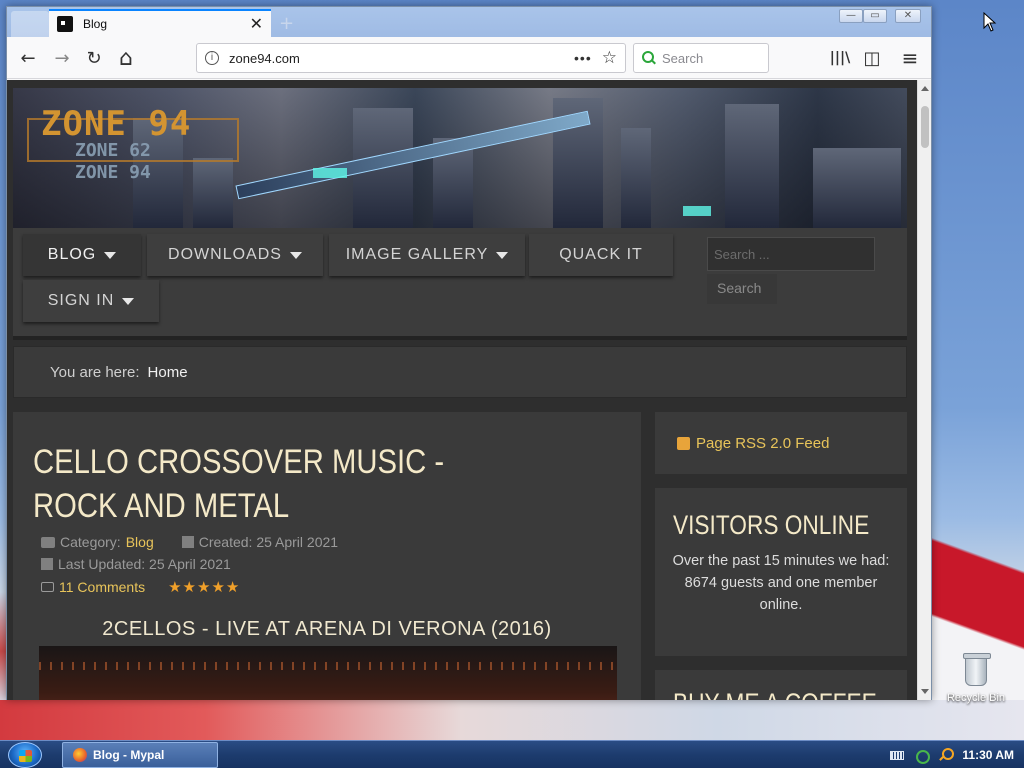 Image resolution: width=1024 pixels, height=768 pixels. What do you see at coordinates (396, 58) in the screenshot?
I see `url-text: zone94.com` at bounding box center [396, 58].